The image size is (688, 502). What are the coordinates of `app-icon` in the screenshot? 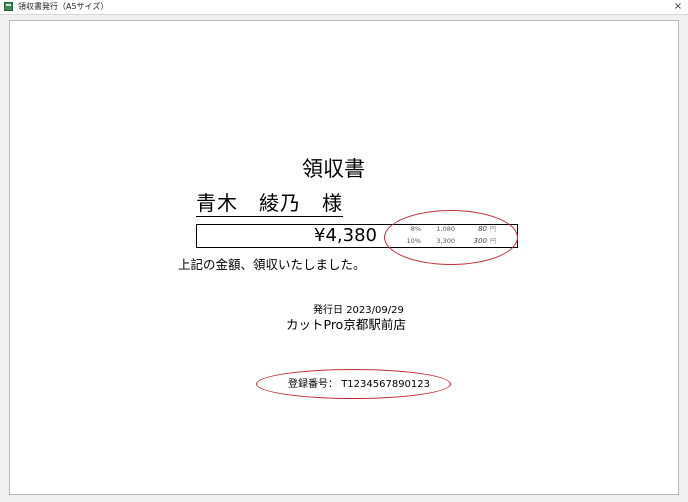 It's located at (8, 6).